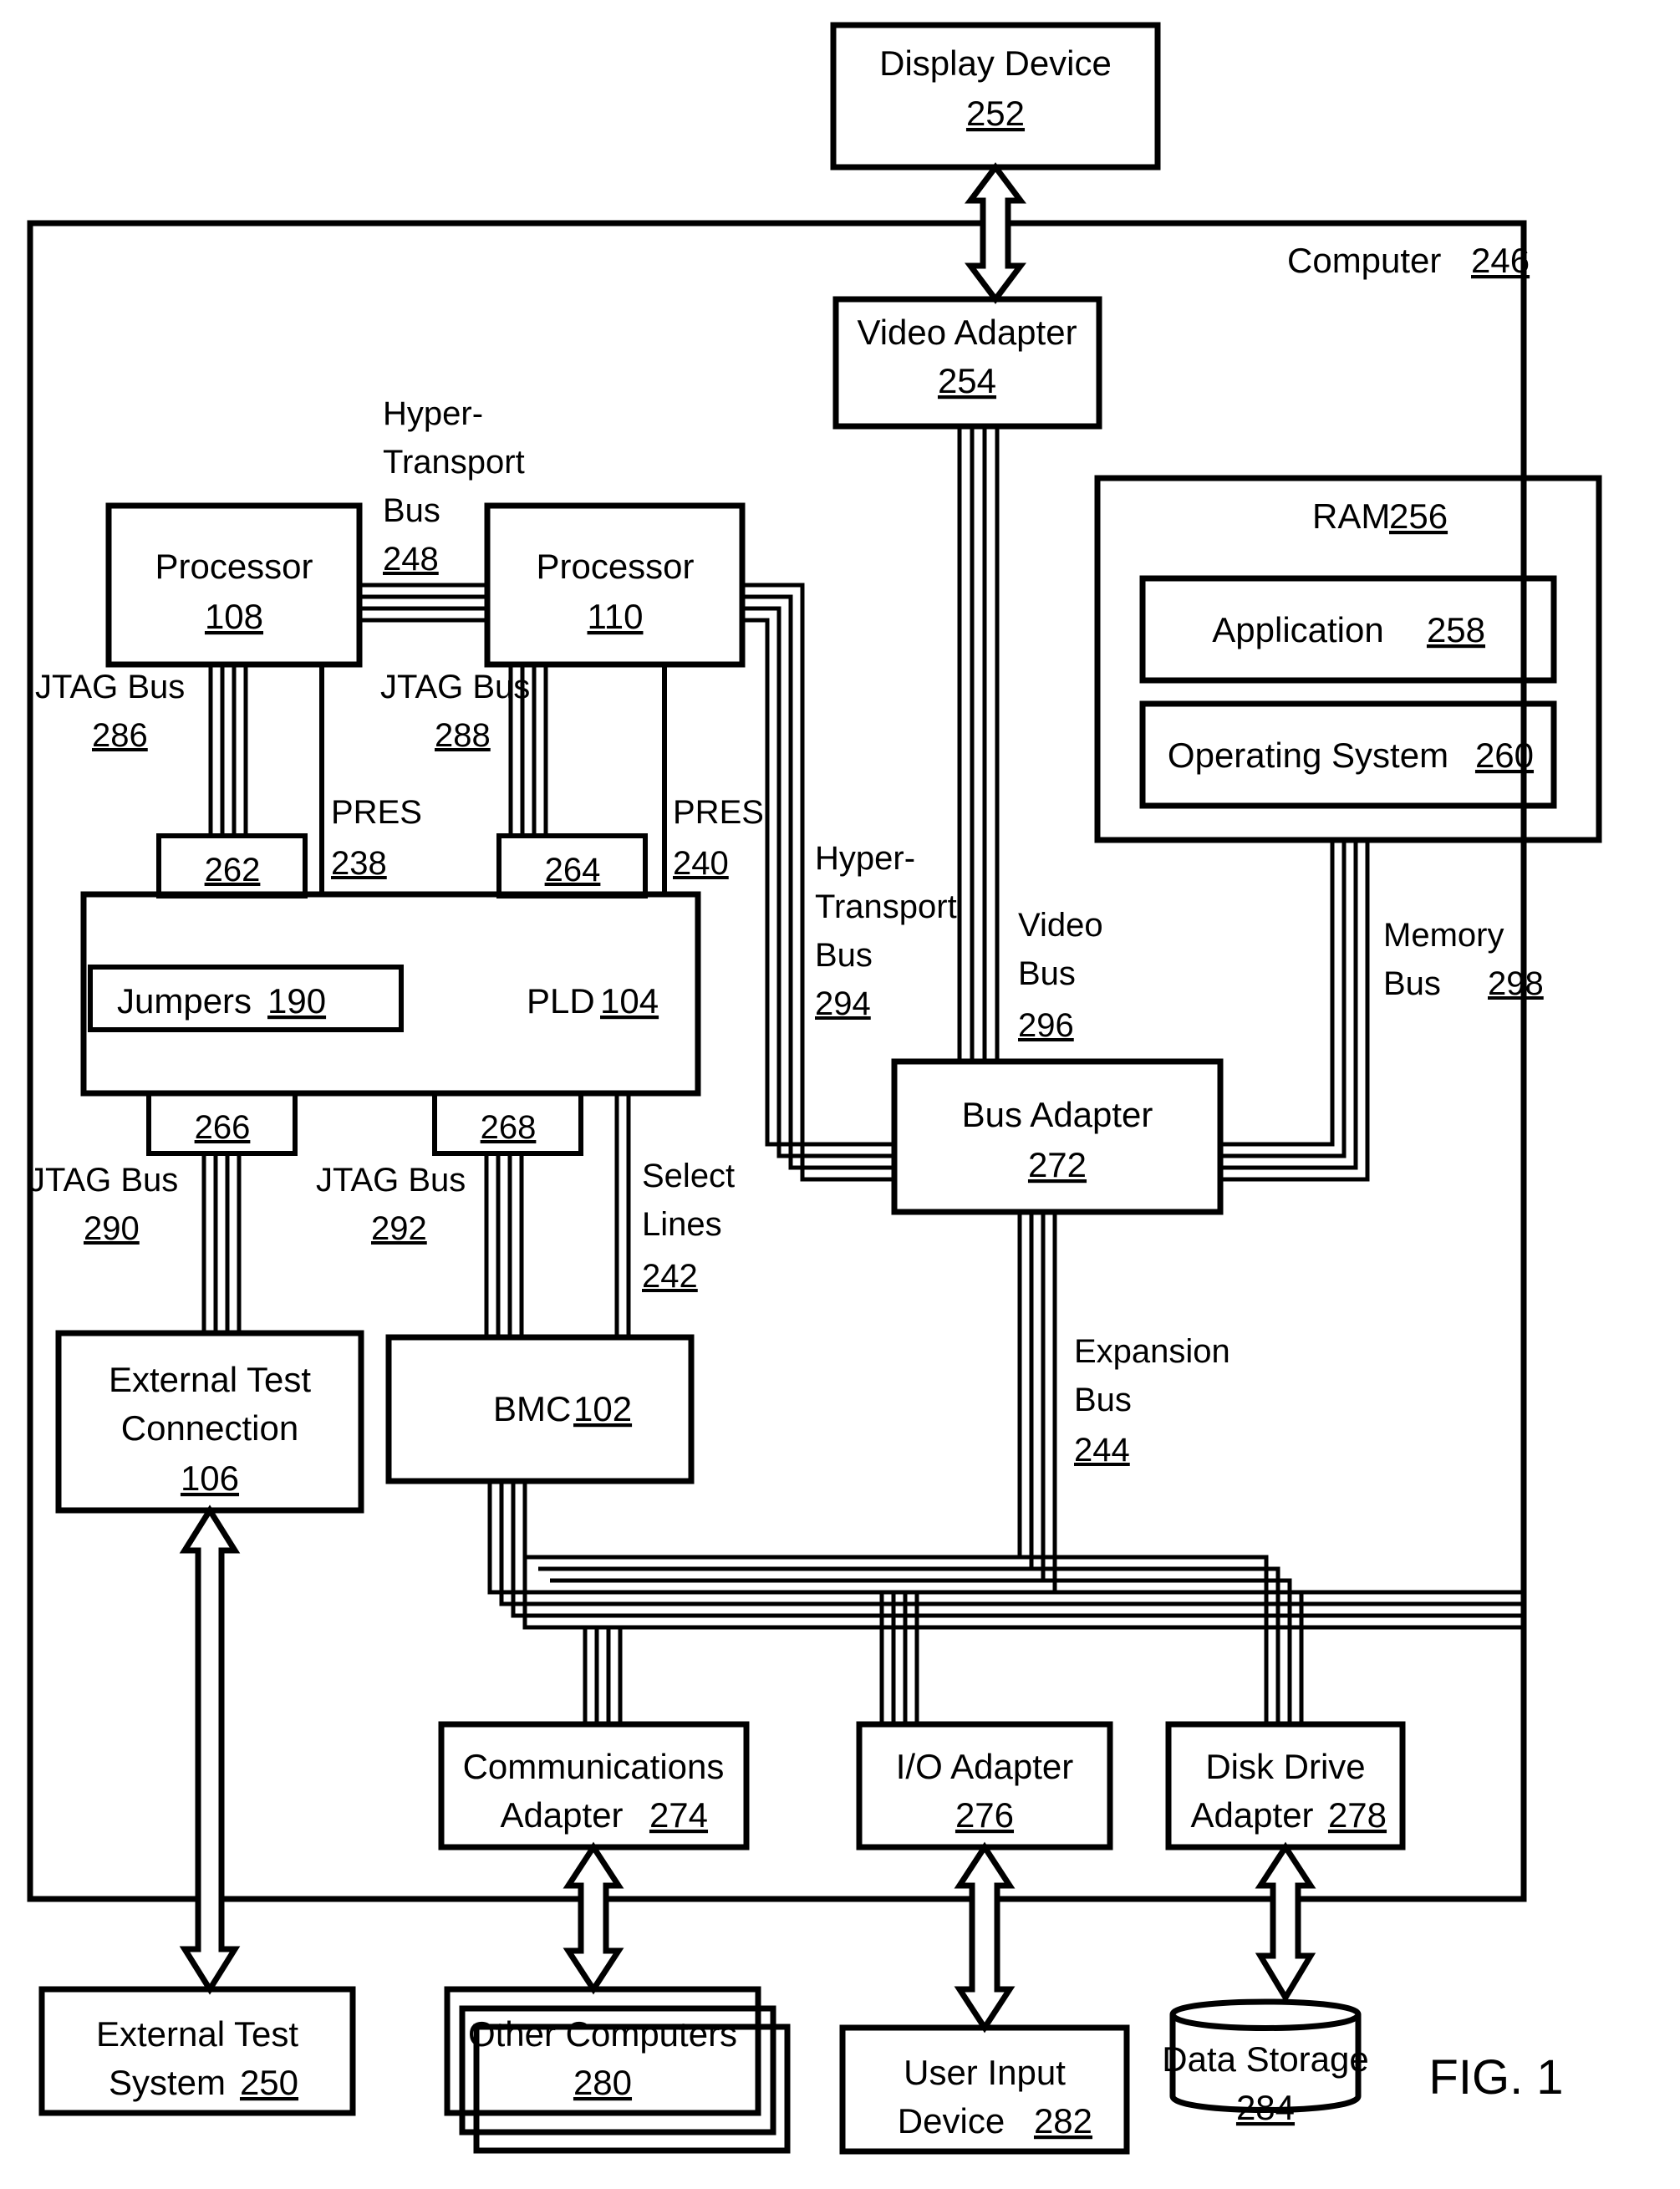 This screenshot has width=1680, height=2189. Describe the element at coordinates (978, 743) in the screenshot. I see `video-bus-lines` at that location.